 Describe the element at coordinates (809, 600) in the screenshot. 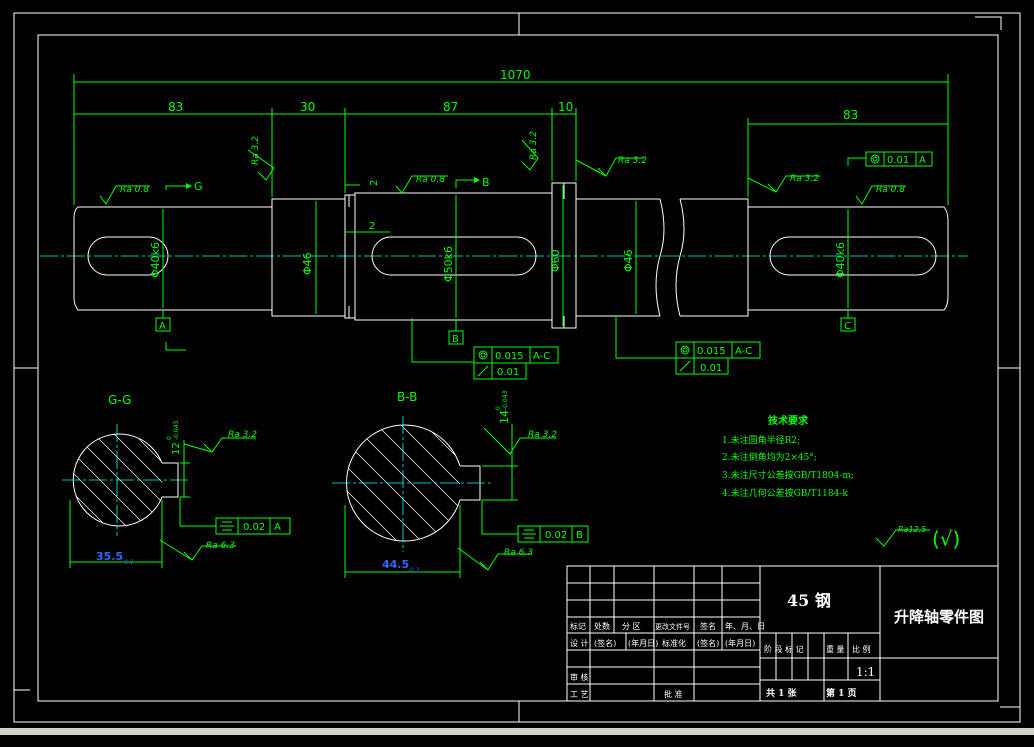

I see `title-material: 45 钢` at that location.